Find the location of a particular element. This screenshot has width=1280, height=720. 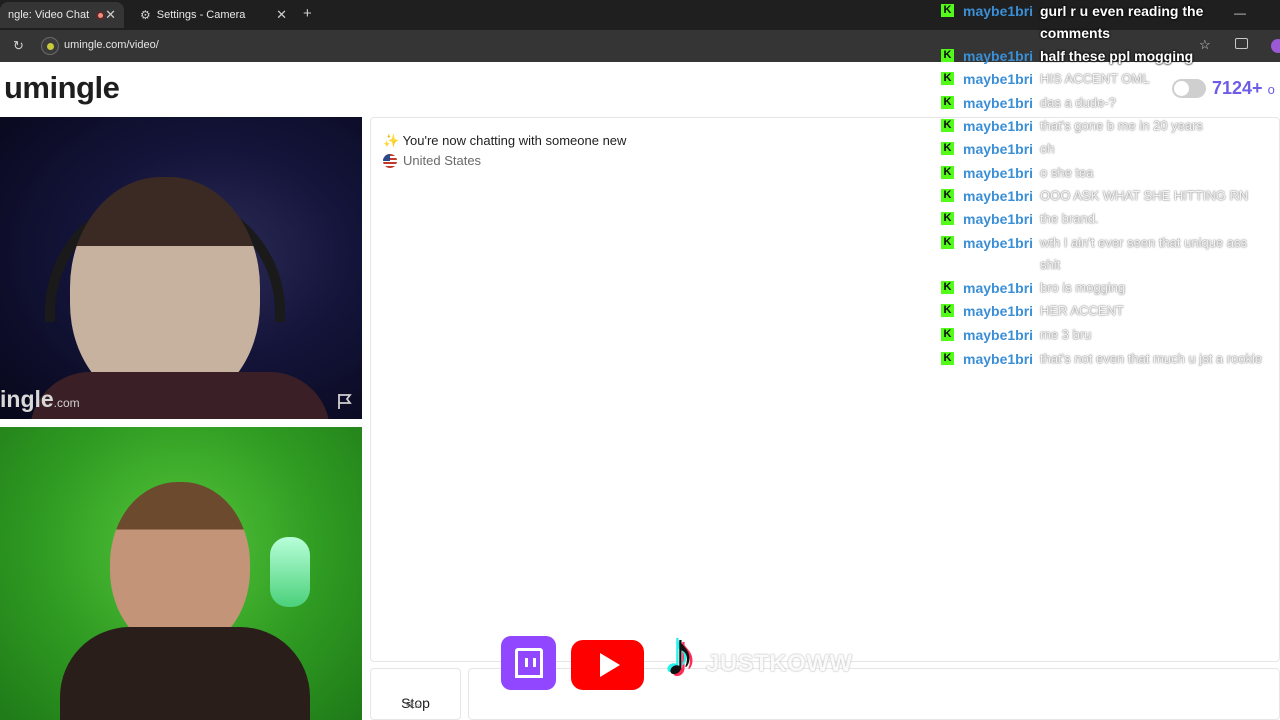

chat-text: HIS ACCENT OML is located at coordinates (1095, 78).